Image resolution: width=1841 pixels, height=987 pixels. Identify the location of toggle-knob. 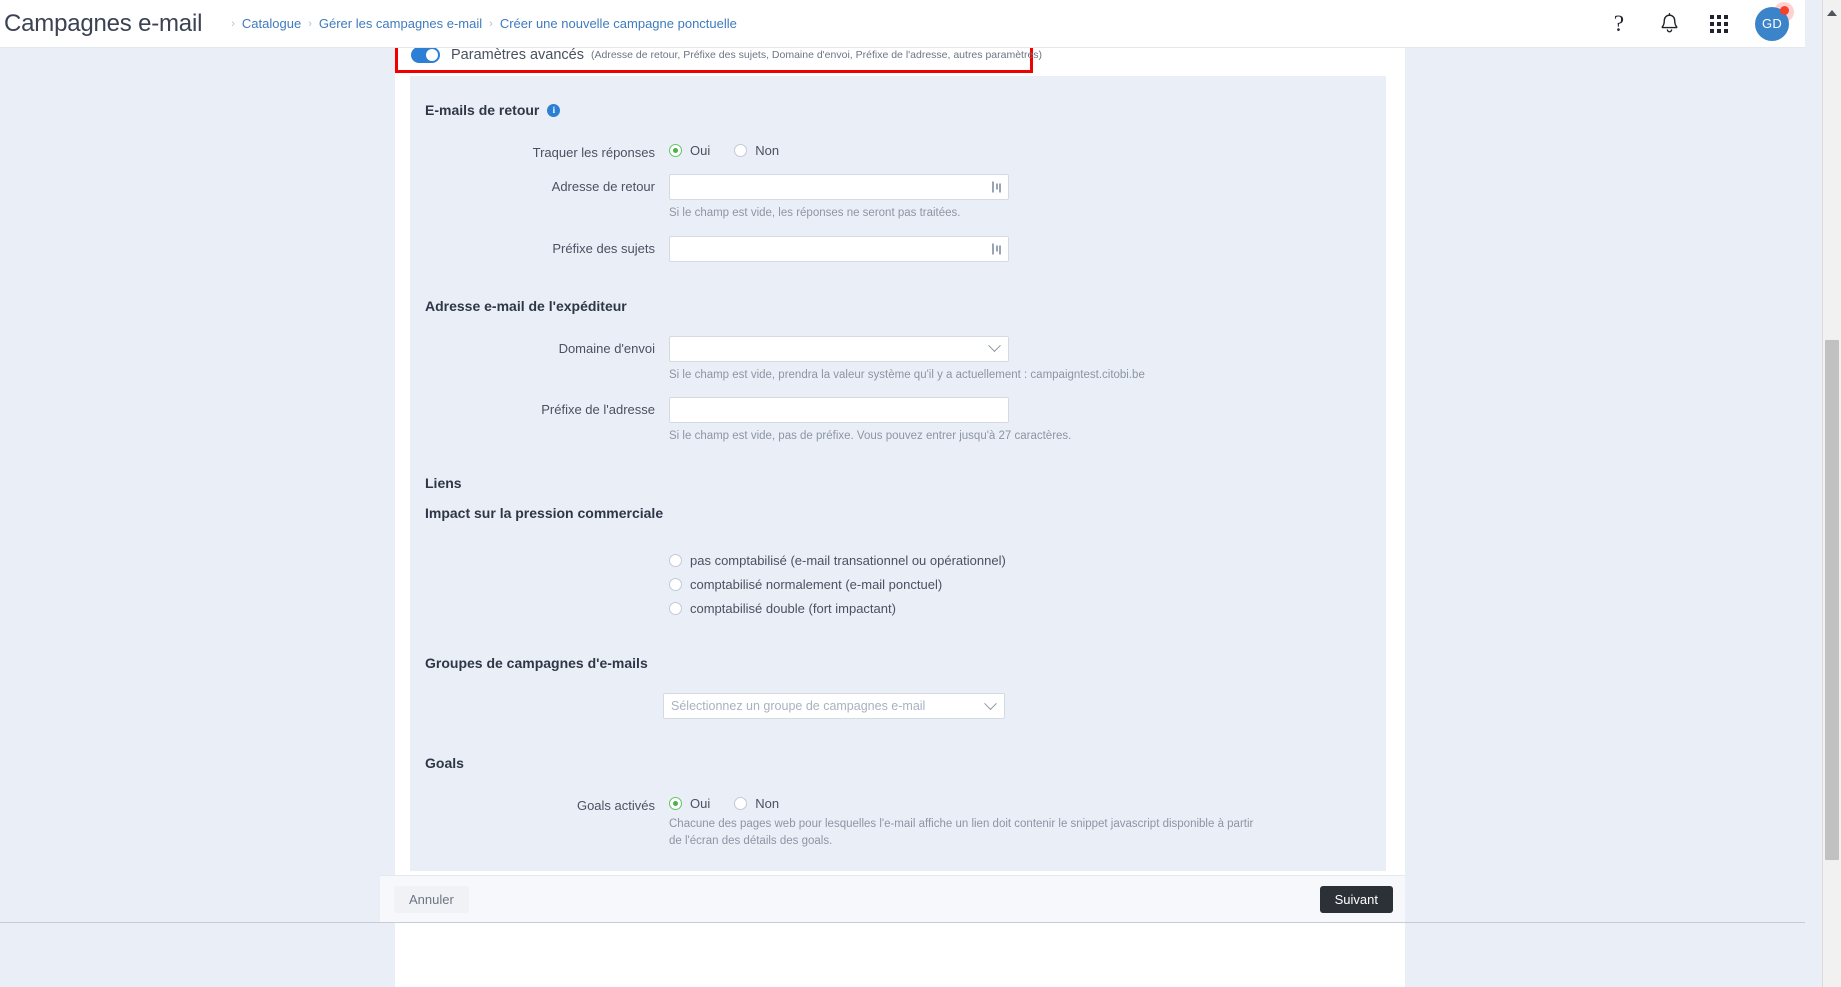
(432, 55).